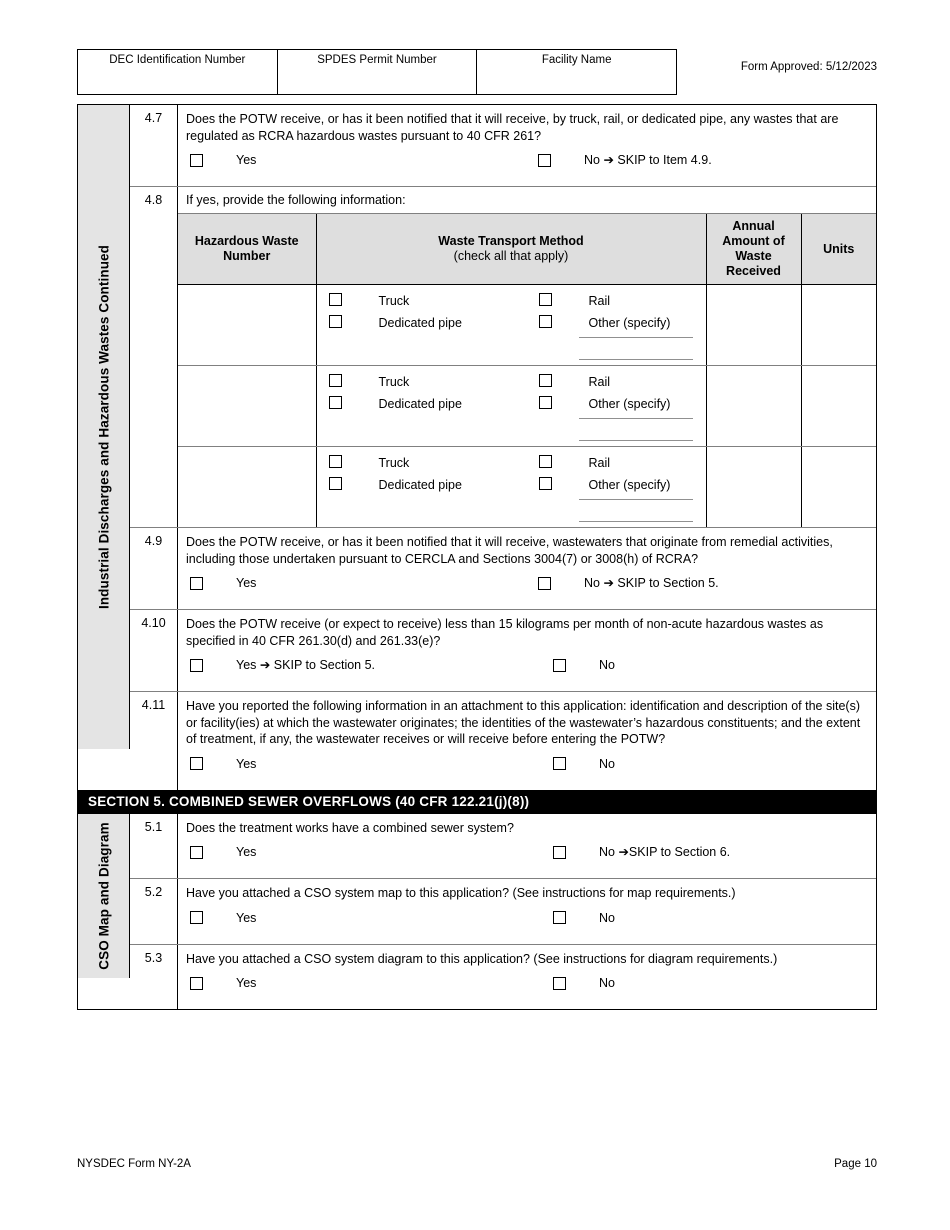 This screenshot has height=1230, width=950. What do you see at coordinates (576, 72) in the screenshot?
I see `facility-name-cell: Facility Name` at bounding box center [576, 72].